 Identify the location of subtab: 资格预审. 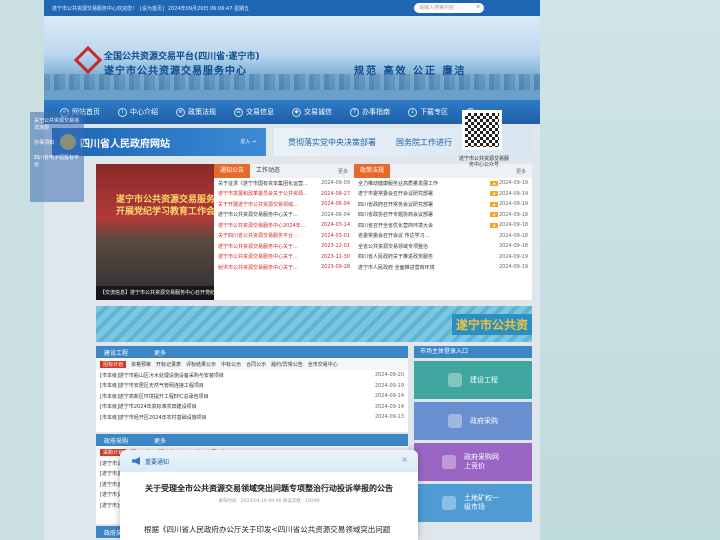
(141, 364).